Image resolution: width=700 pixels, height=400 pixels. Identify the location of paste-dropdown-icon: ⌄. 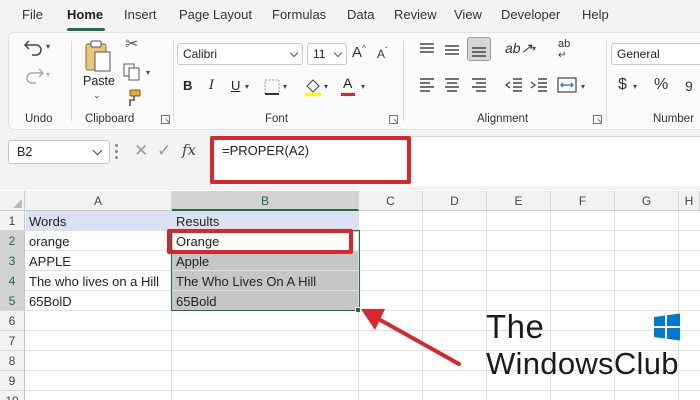
(97, 95).